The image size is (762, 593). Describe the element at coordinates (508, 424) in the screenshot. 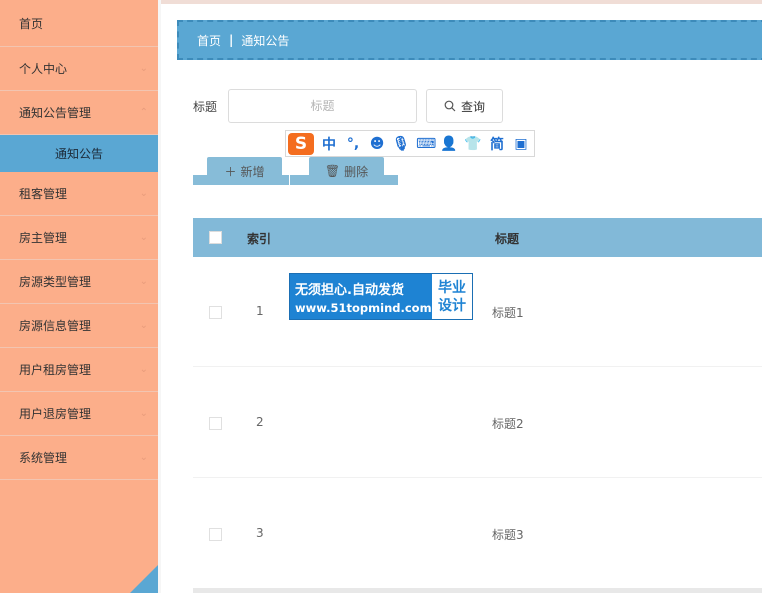

I see `row-title: 标题2` at that location.